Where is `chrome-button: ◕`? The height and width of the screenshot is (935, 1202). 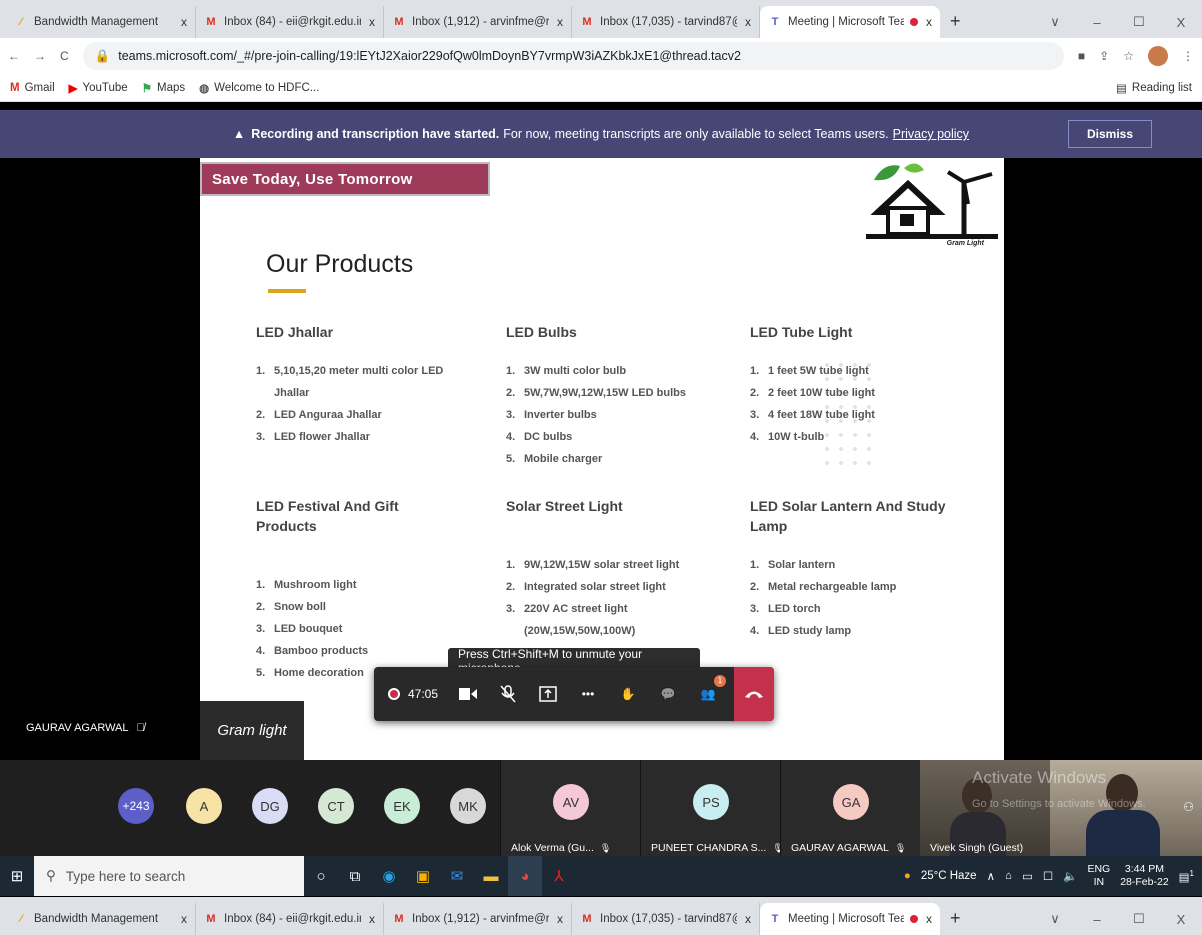
chrome-button: ◕ is located at coordinates (525, 876).